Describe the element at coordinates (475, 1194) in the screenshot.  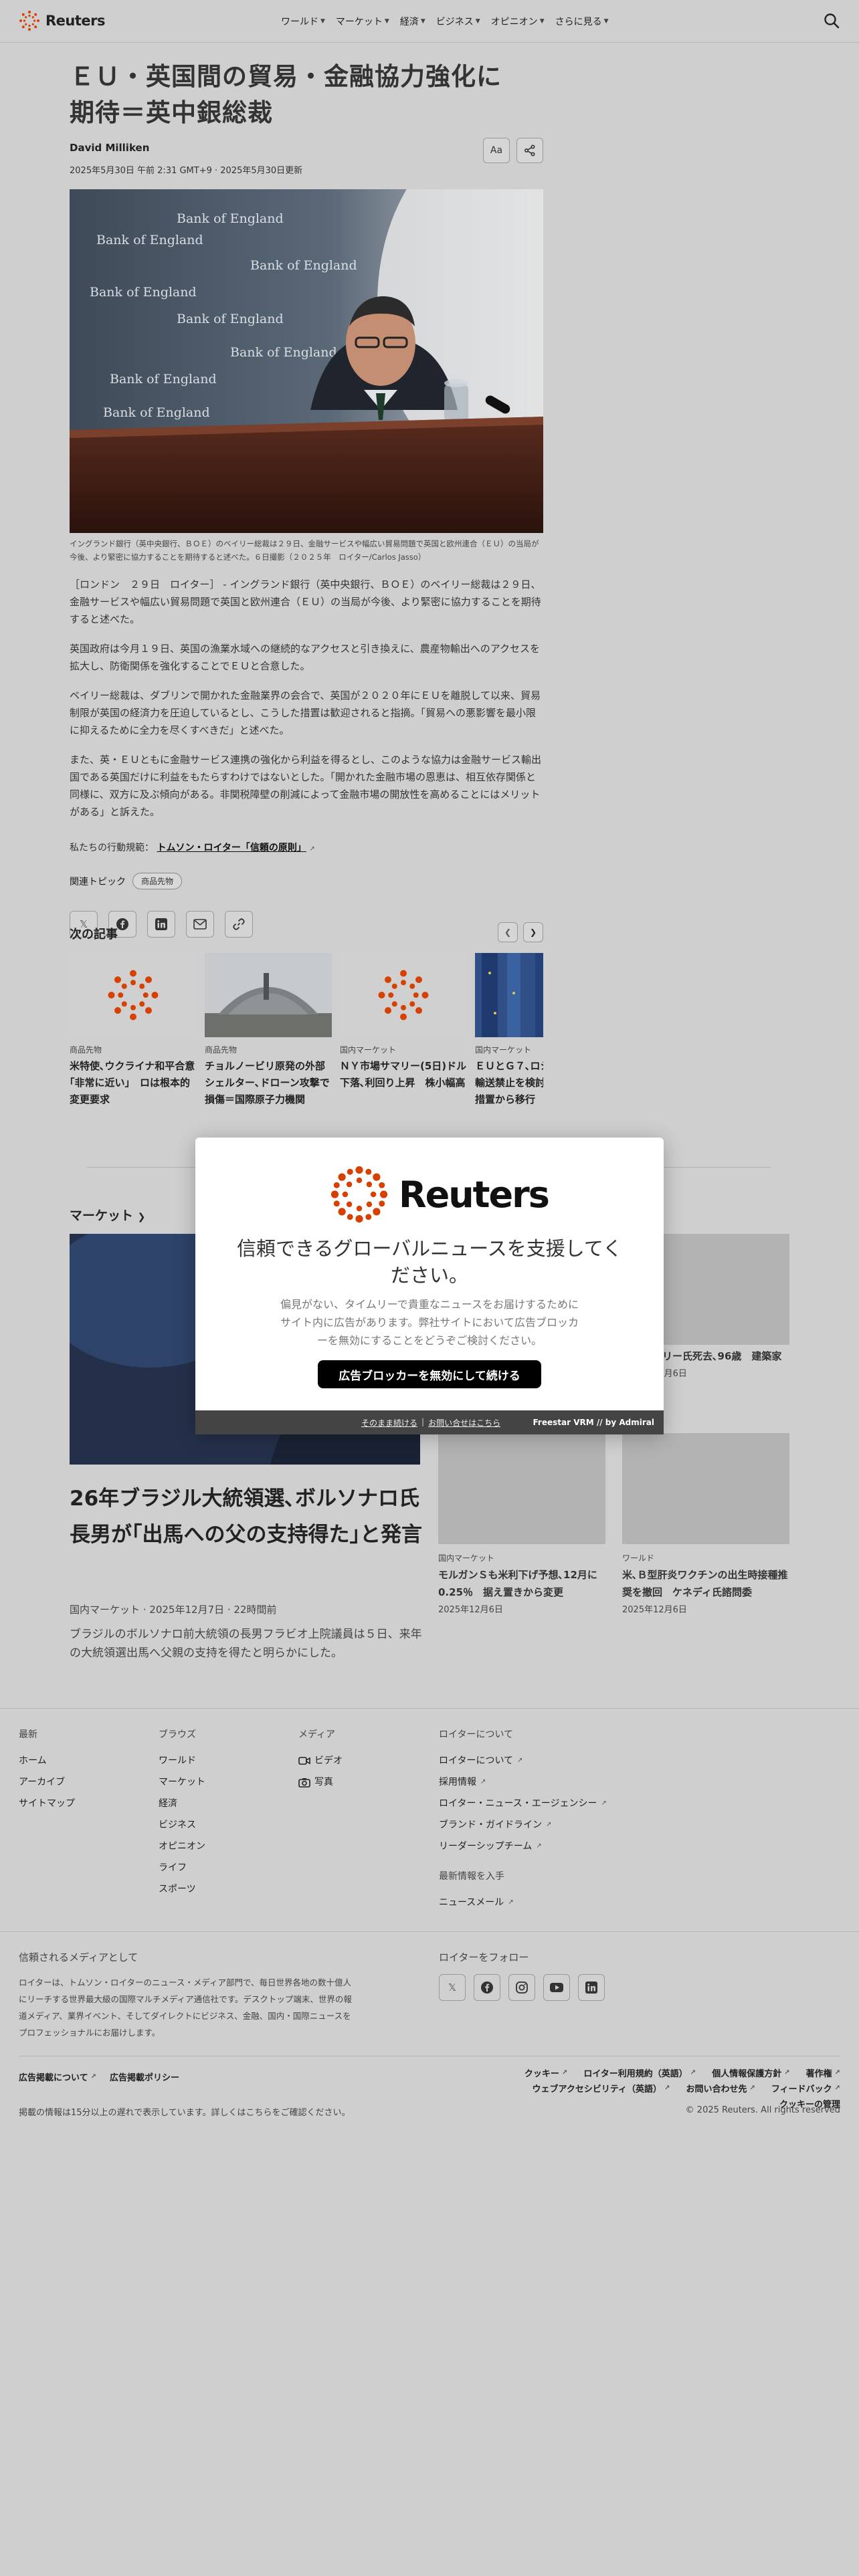
I see `modal-logo-text: Reuters` at that location.